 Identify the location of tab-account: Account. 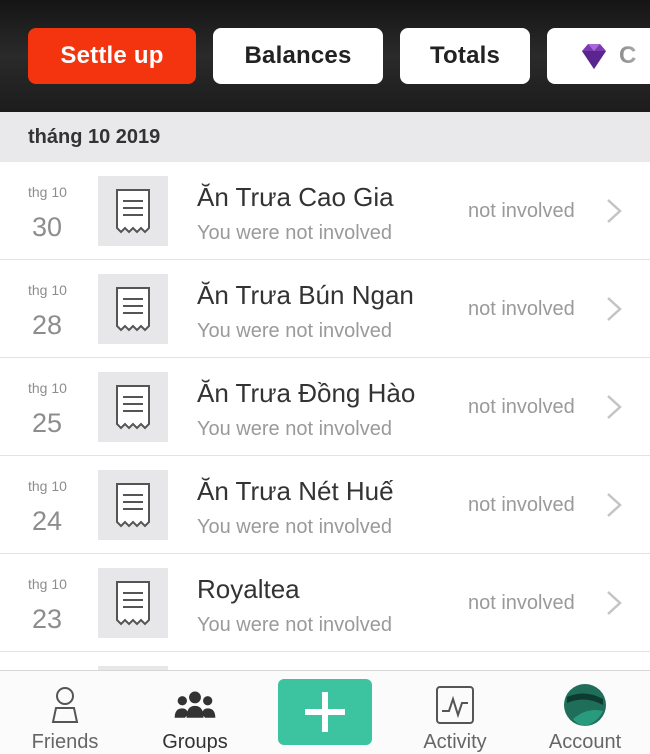
(585, 712).